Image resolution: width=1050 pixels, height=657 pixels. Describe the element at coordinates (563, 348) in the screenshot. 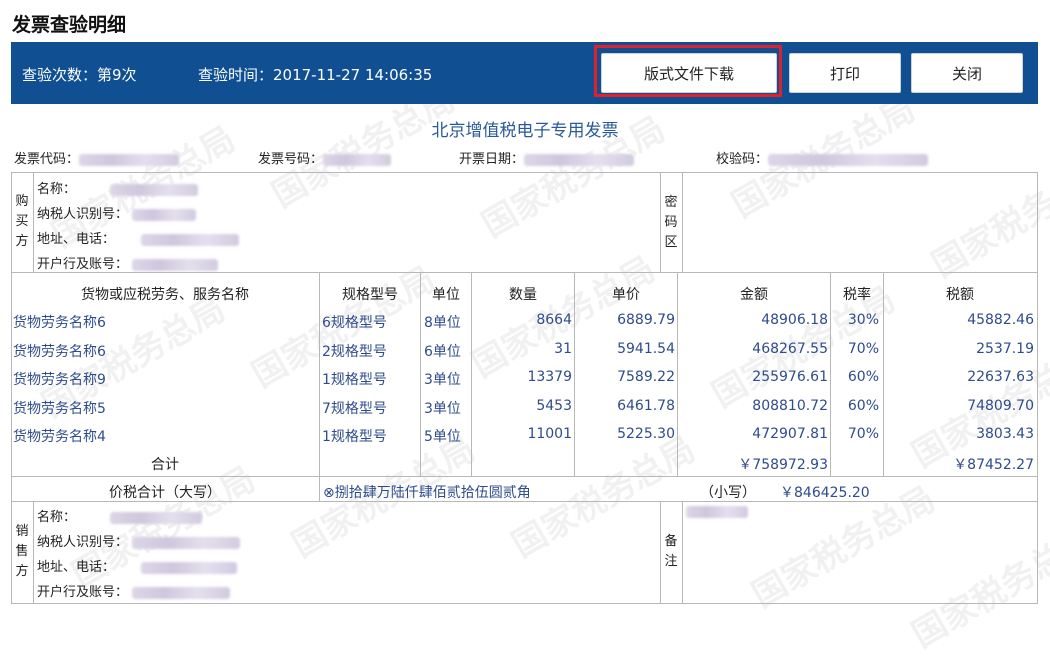

I see `row-qty: 31` at that location.